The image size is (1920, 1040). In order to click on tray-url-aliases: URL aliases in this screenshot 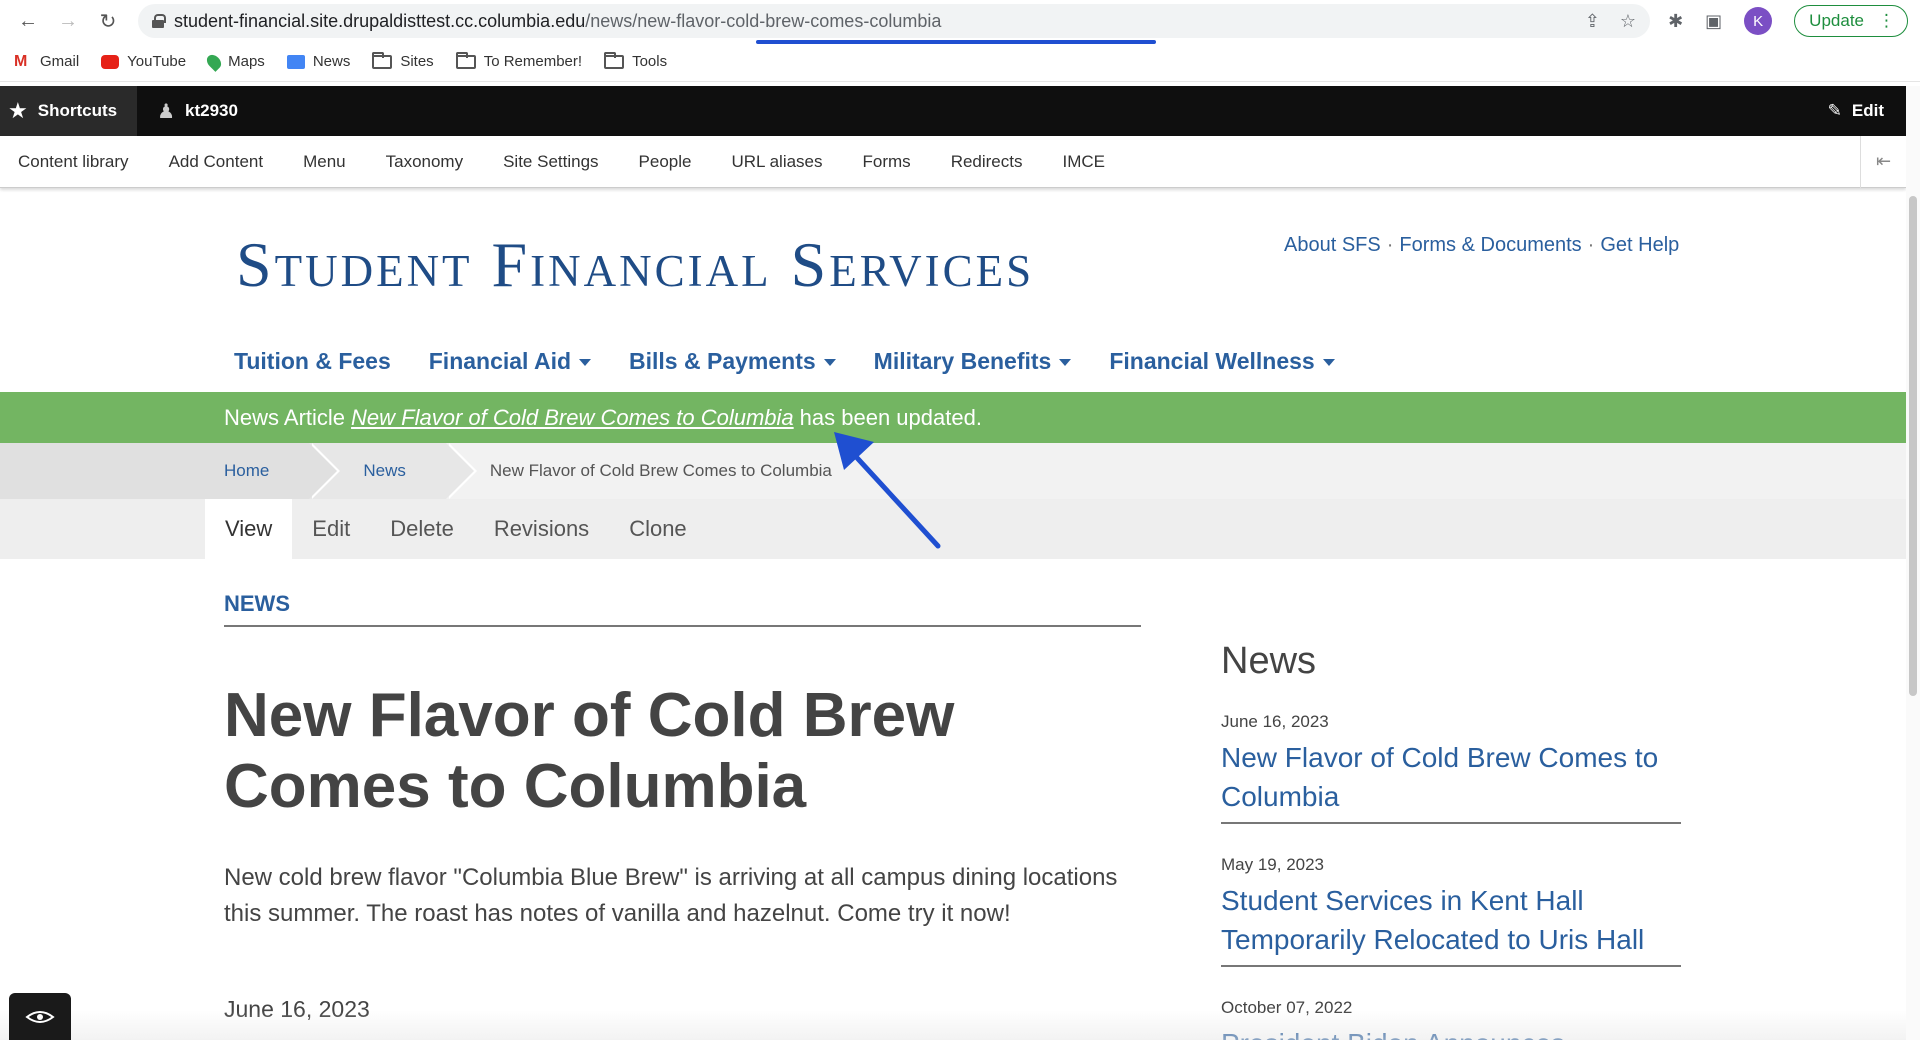, I will do `click(778, 162)`.